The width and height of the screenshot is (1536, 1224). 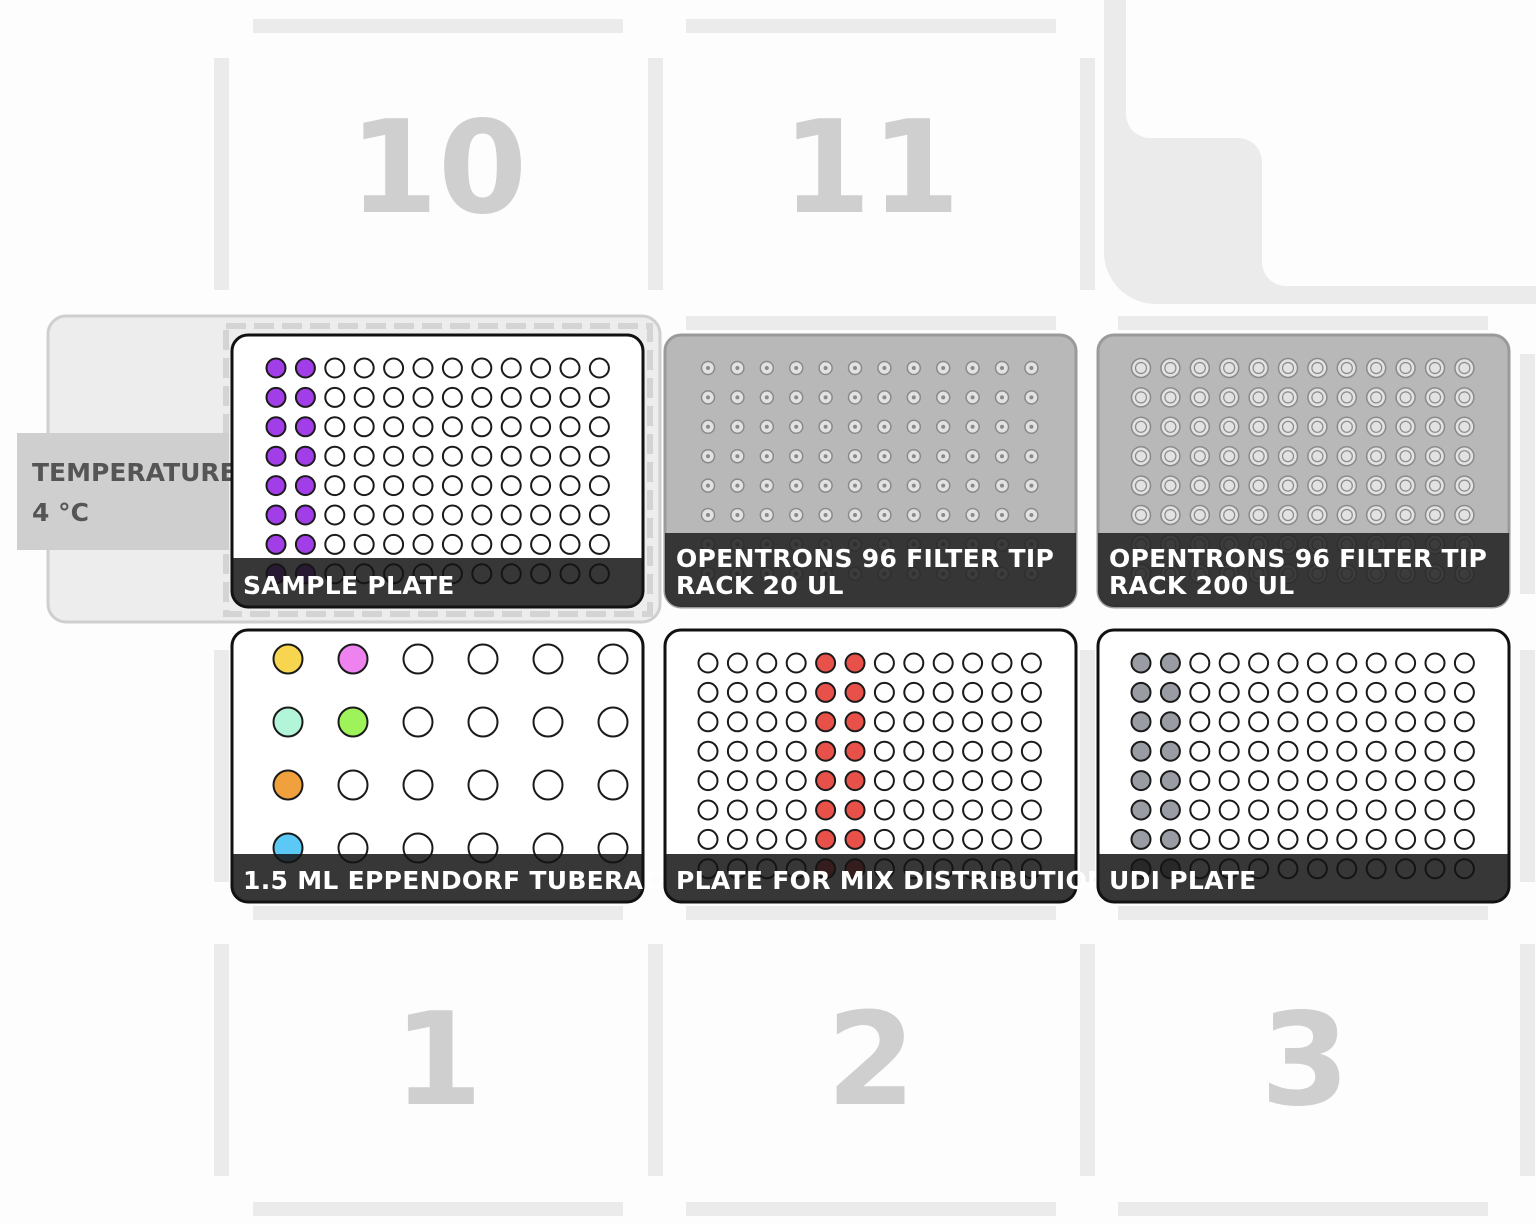 What do you see at coordinates (708, 456) in the screenshot?
I see `tip-D1` at bounding box center [708, 456].